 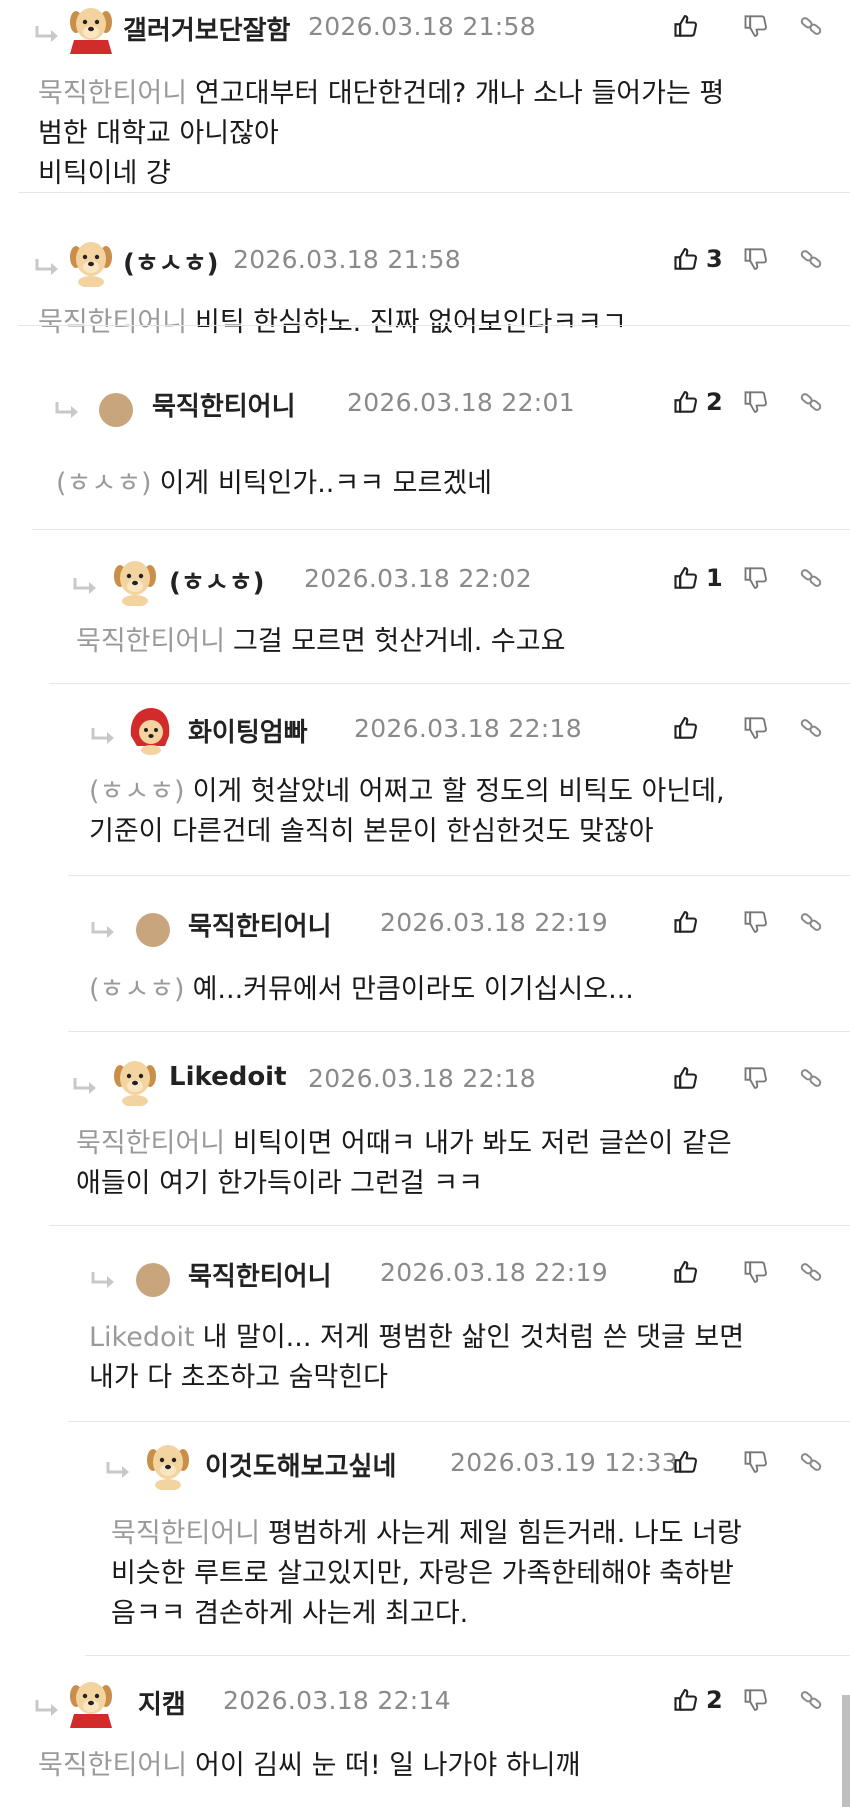 What do you see at coordinates (411, 322) in the screenshot?
I see `comment-text-line: 비틱 한심하노. 진짜 없어보인다ㅋㅋㄱ` at bounding box center [411, 322].